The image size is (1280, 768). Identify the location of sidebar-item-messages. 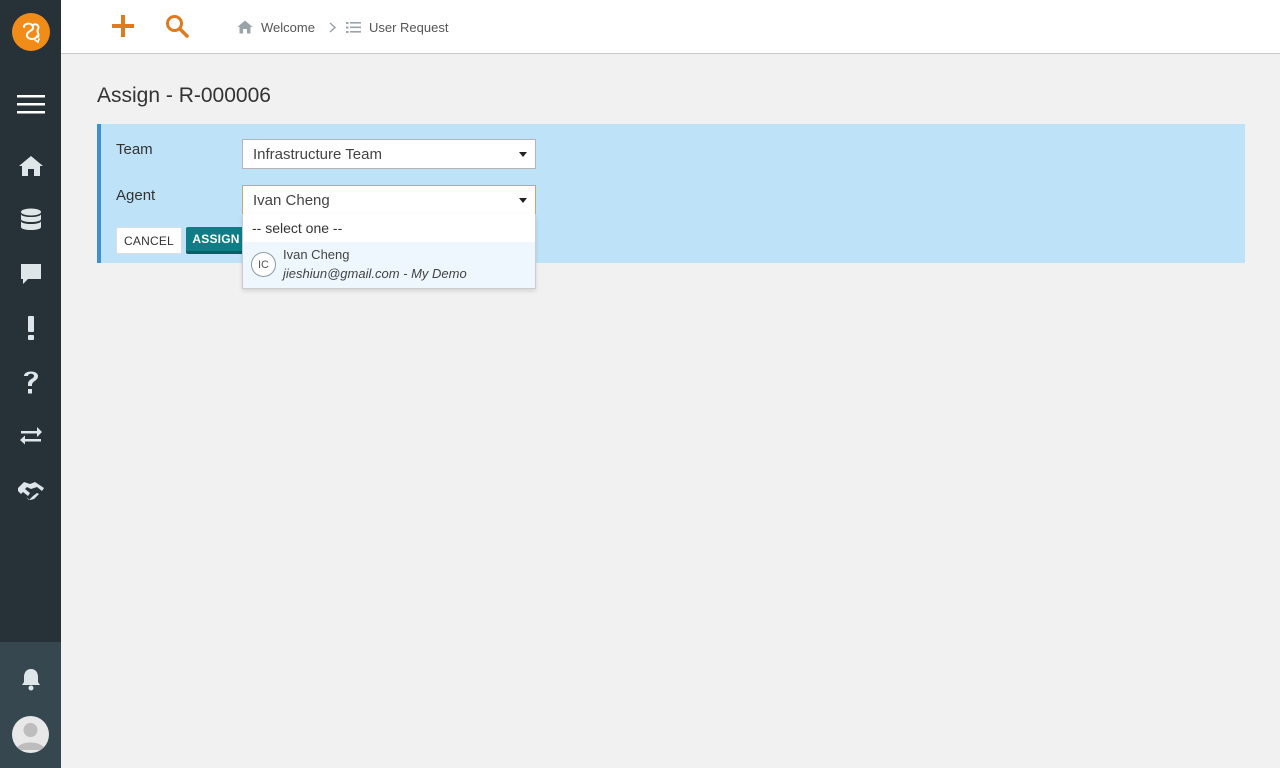
(30, 274).